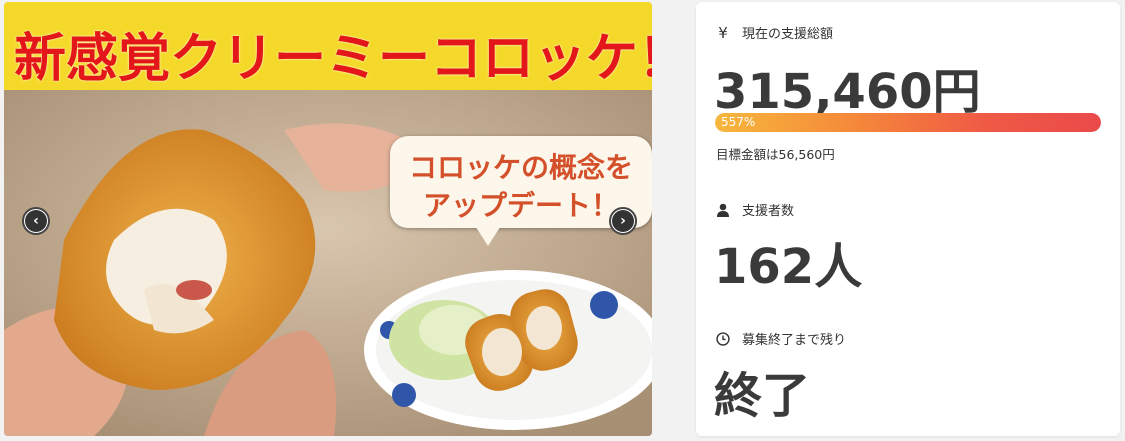 Image resolution: width=1125 pixels, height=441 pixels. Describe the element at coordinates (723, 210) in the screenshot. I see `person-icon` at that location.